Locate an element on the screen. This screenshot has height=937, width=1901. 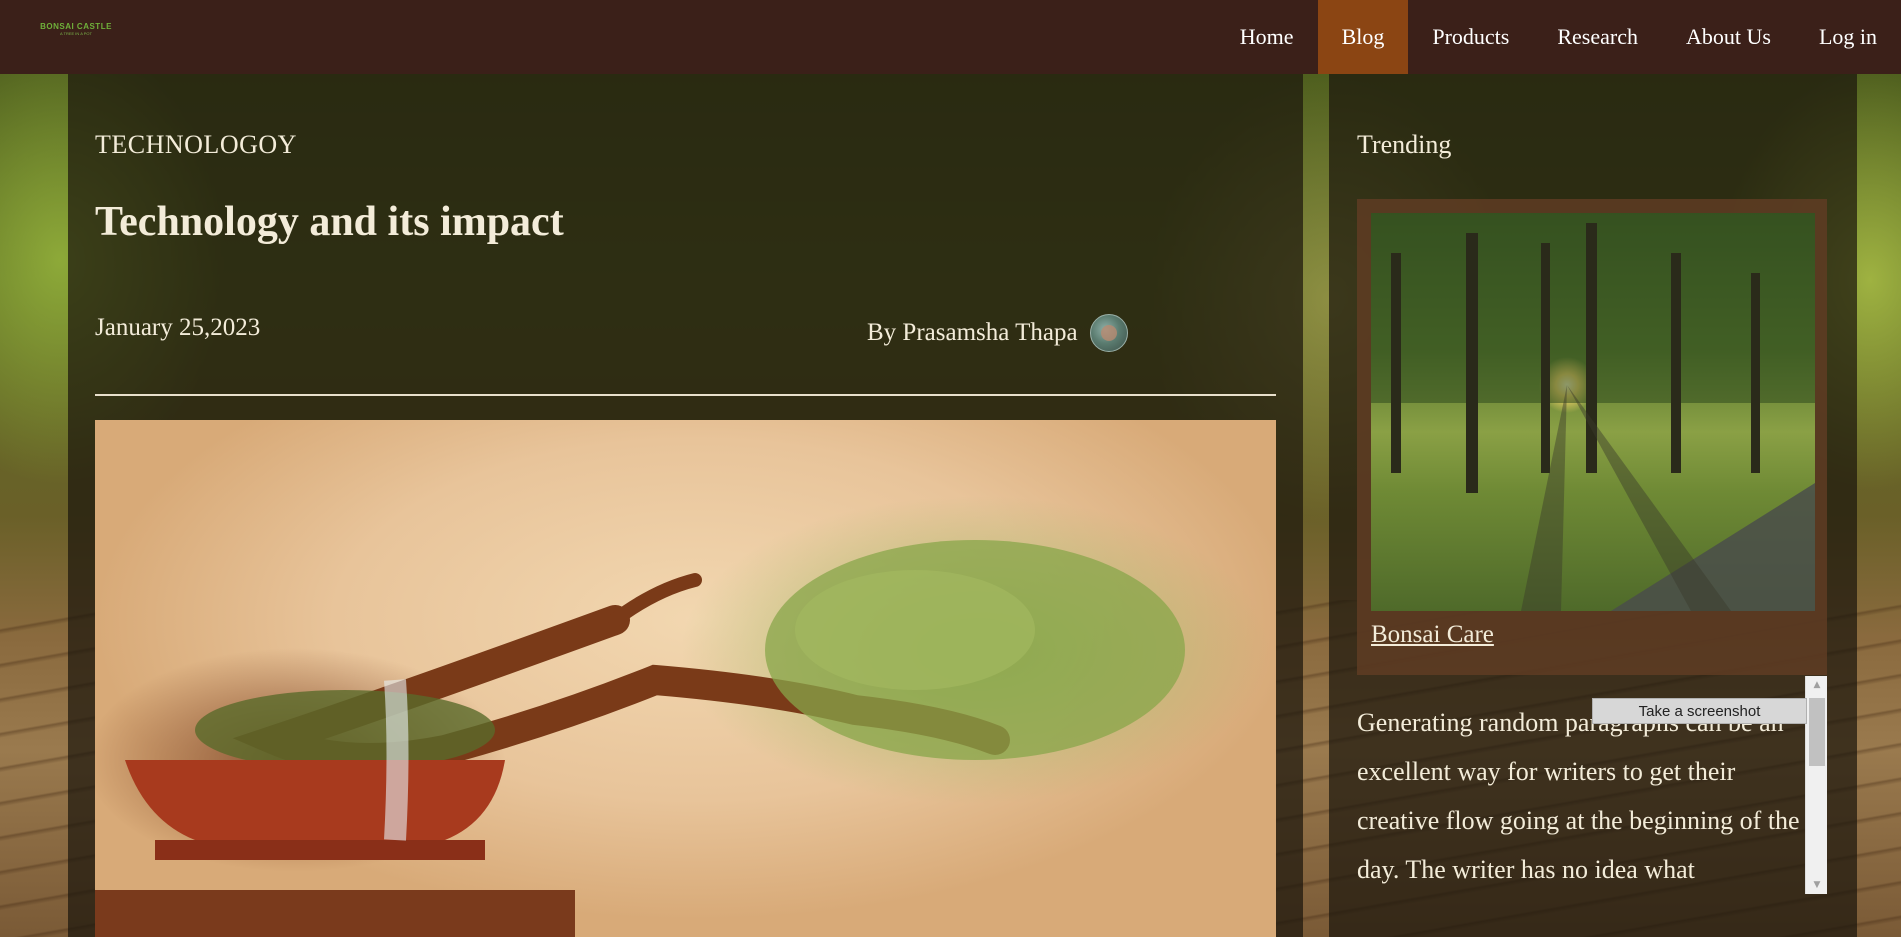
forest-illustration is located at coordinates (1593, 412).